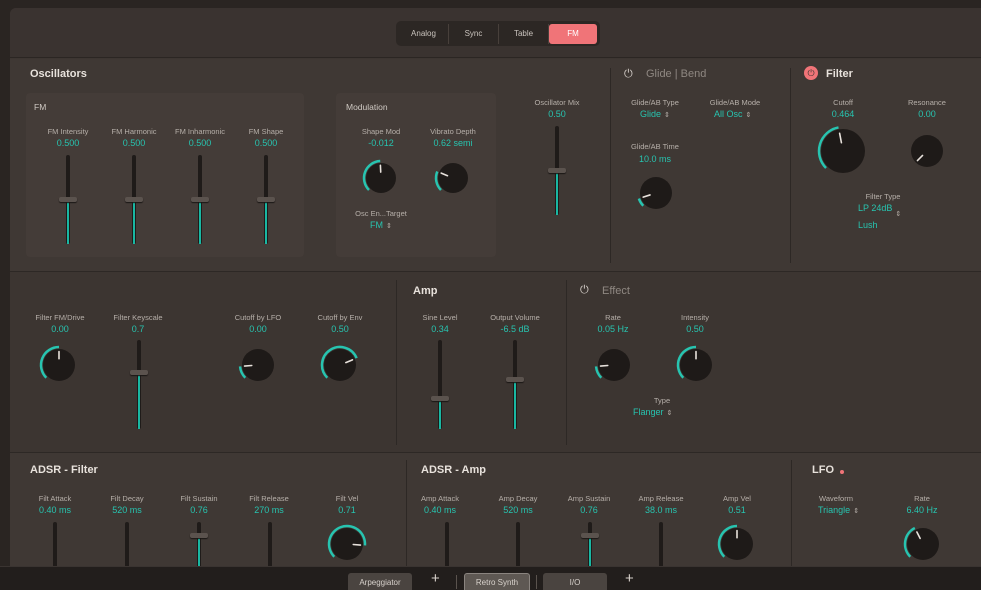  I want to click on effect-rate-knob, so click(614, 367).